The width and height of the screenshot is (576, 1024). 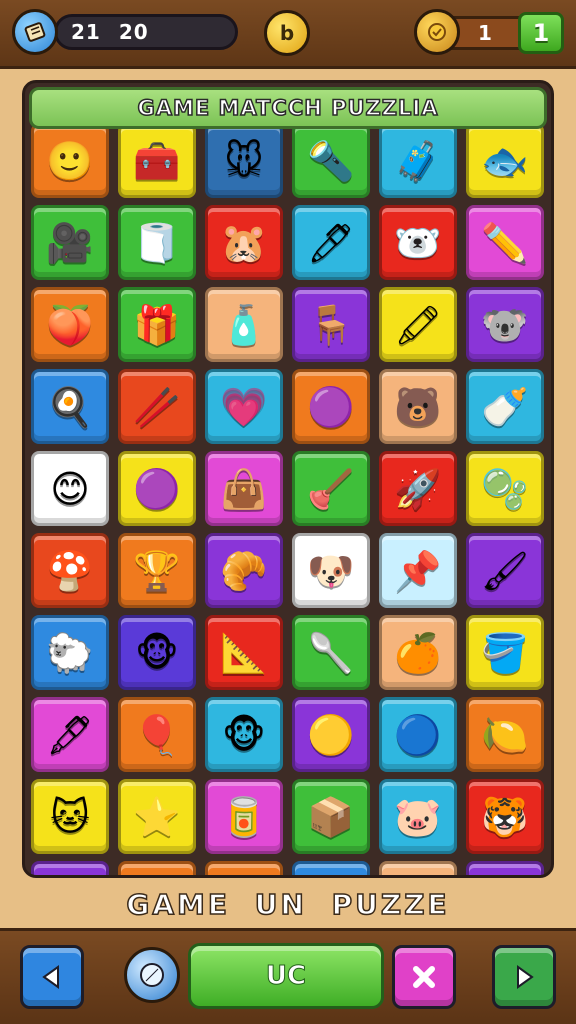 I want to click on game-tile: 🪑, so click(x=331, y=324).